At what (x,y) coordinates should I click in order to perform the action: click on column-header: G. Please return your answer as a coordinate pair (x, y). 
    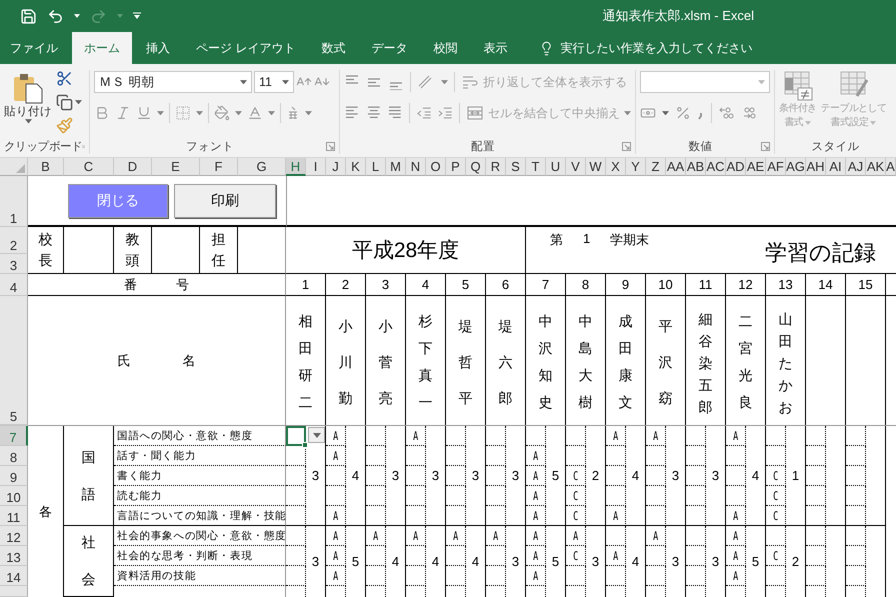
    Looking at the image, I should click on (262, 167).